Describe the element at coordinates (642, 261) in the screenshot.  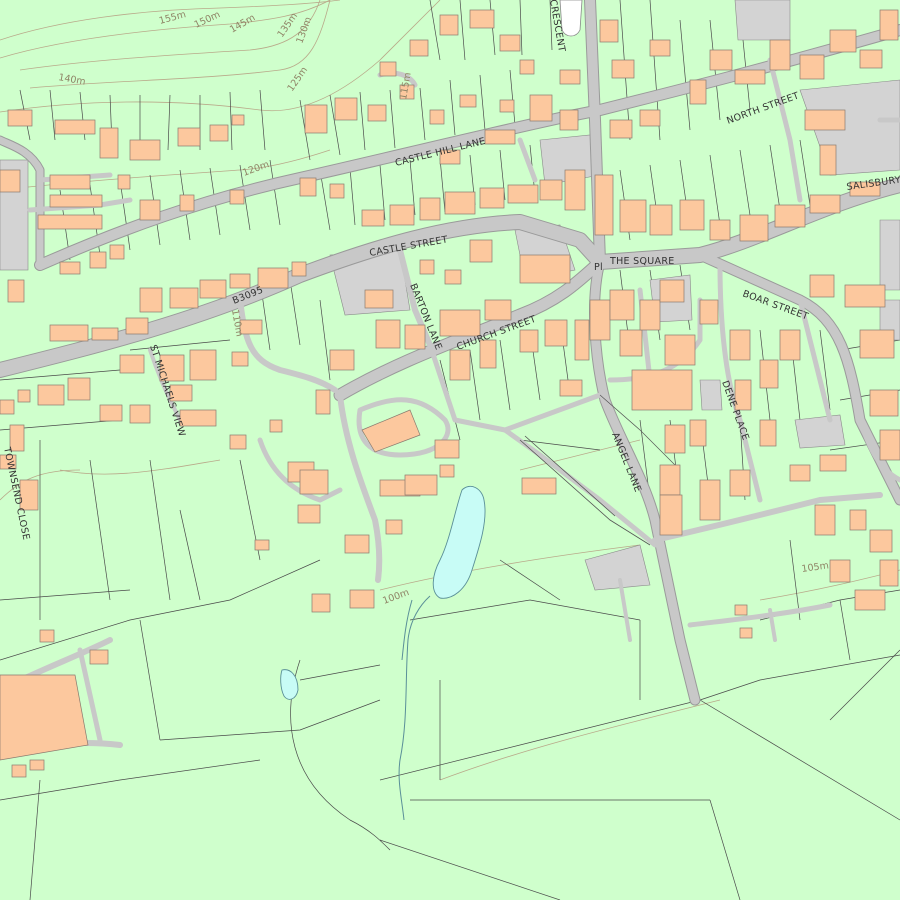
I see `street-label-the-square: THE SQUARE` at that location.